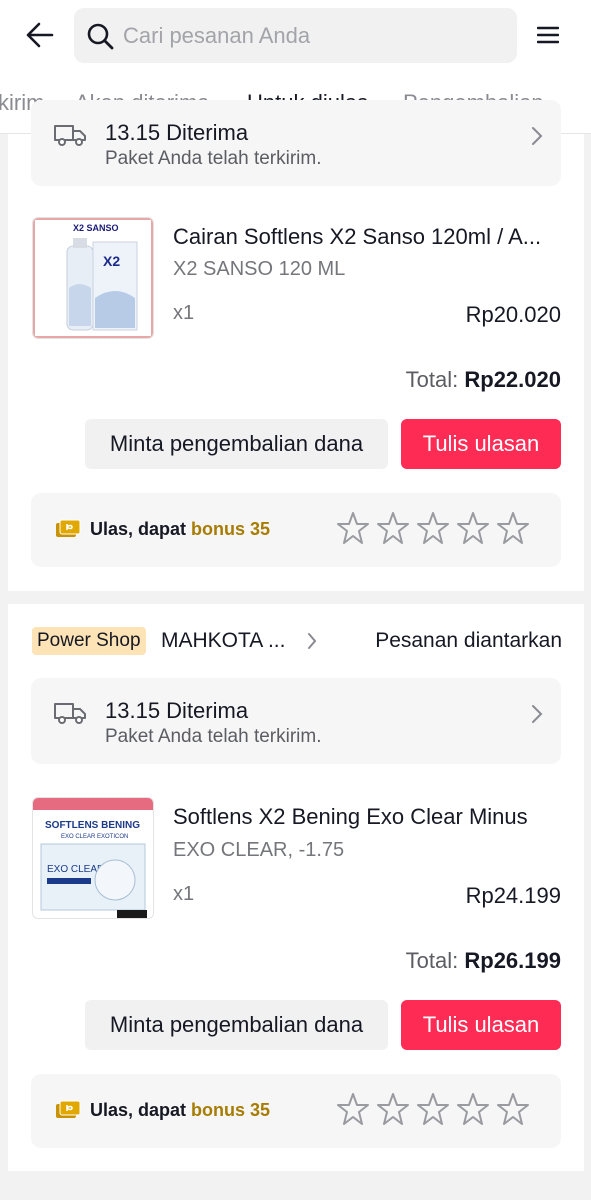  I want to click on search-bar, so click(295, 35).